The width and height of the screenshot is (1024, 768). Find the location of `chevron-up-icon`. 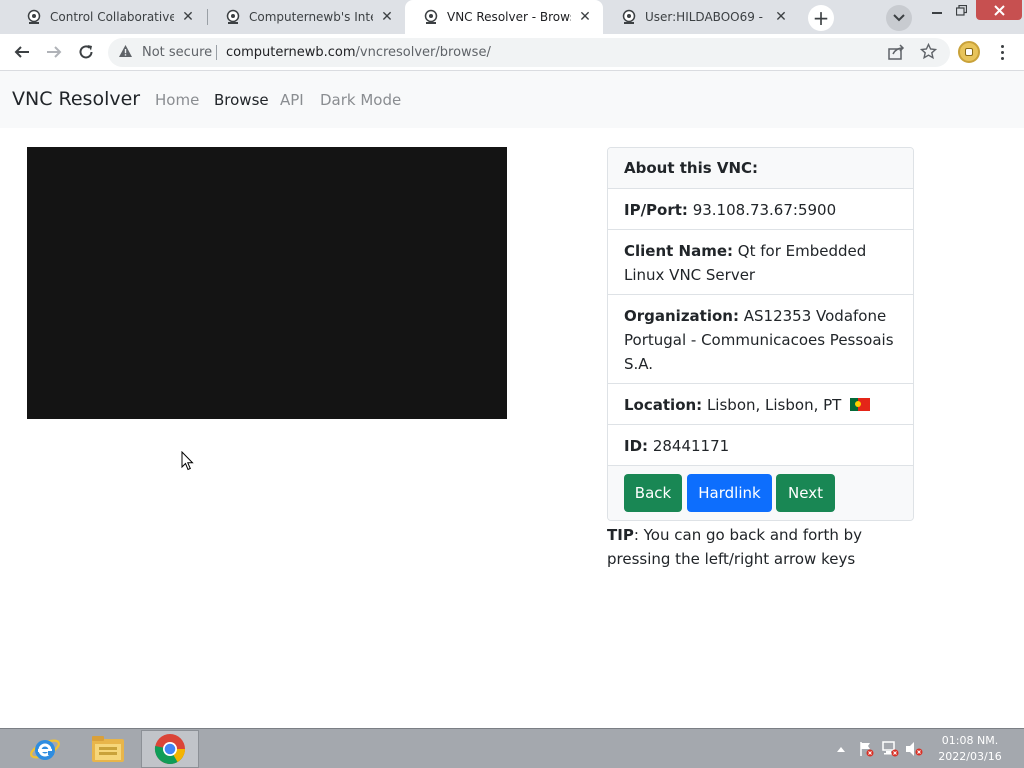

chevron-up-icon is located at coordinates (841, 749).